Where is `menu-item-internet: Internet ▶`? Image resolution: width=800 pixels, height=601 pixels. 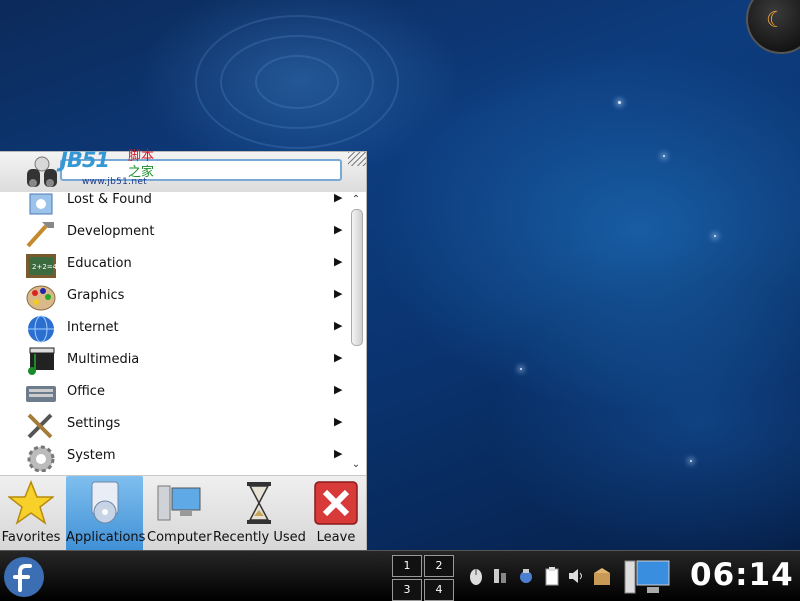 menu-item-internet: Internet ▶ is located at coordinates (173, 329).